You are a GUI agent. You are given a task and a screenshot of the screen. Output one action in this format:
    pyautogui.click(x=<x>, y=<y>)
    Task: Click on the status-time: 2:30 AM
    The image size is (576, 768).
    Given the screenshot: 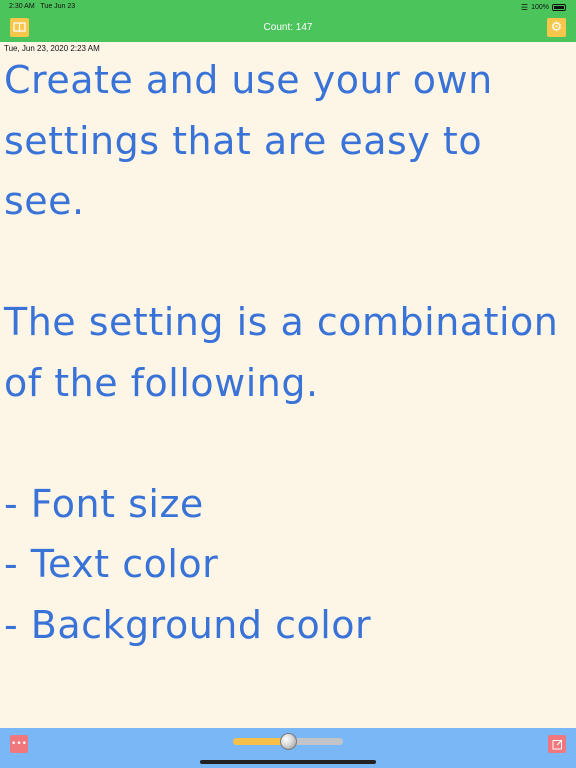 What is the action you would take?
    pyautogui.click(x=22, y=6)
    